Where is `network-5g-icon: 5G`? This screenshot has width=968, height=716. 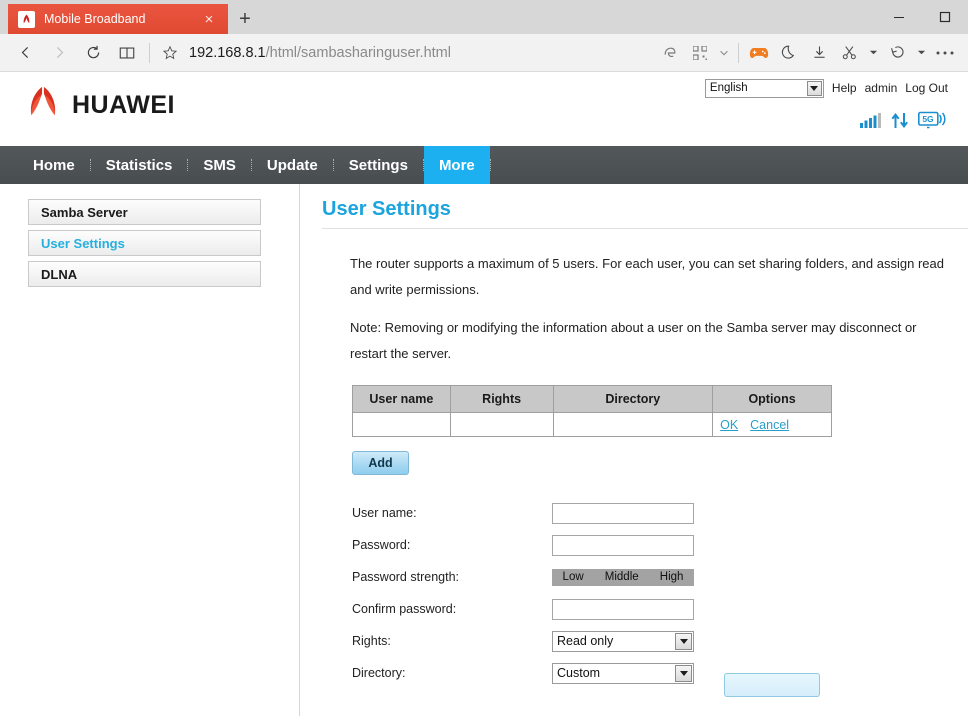
network-5g-icon: 5G is located at coordinates (932, 122).